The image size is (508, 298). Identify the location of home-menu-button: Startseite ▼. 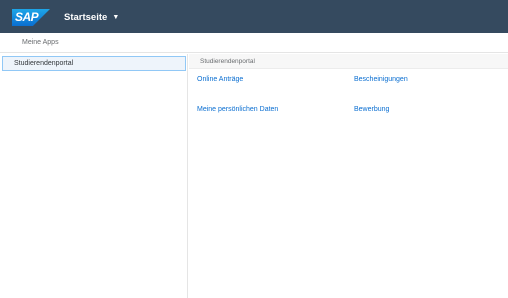
(91, 17).